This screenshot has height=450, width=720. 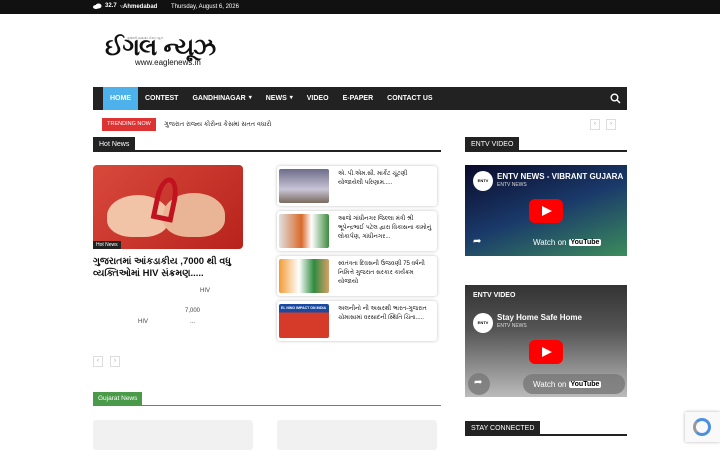 I want to click on news-thumbnail: EL NINO IMPACT ON INDIA, so click(x=304, y=321).